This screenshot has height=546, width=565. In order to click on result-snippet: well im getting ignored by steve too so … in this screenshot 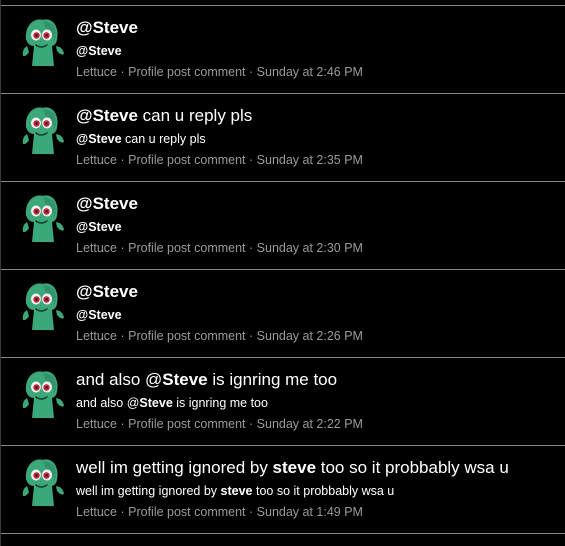, I will do `click(316, 491)`.